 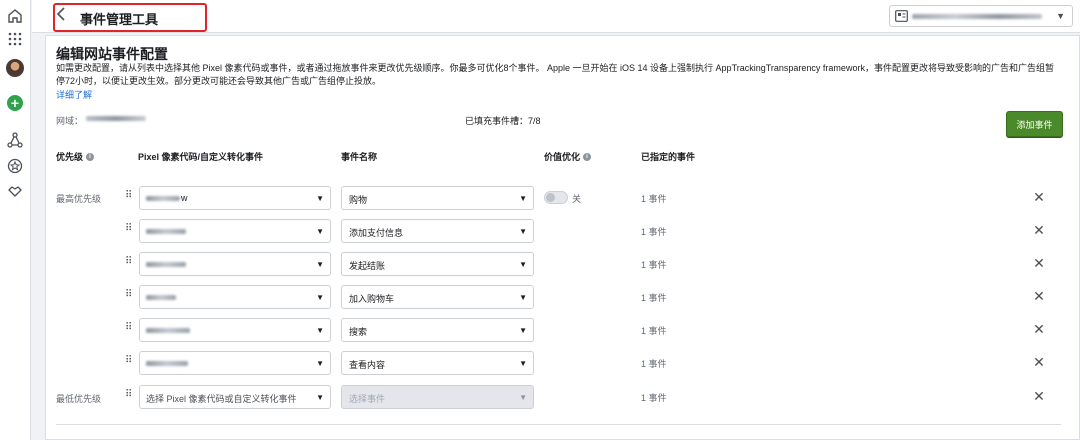 I want to click on domain-label: 网域：, so click(x=70, y=121).